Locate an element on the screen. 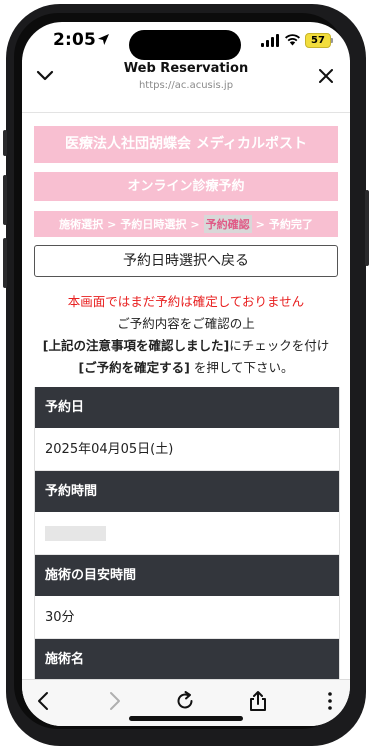  battery-icon: 57 is located at coordinates (318, 40).